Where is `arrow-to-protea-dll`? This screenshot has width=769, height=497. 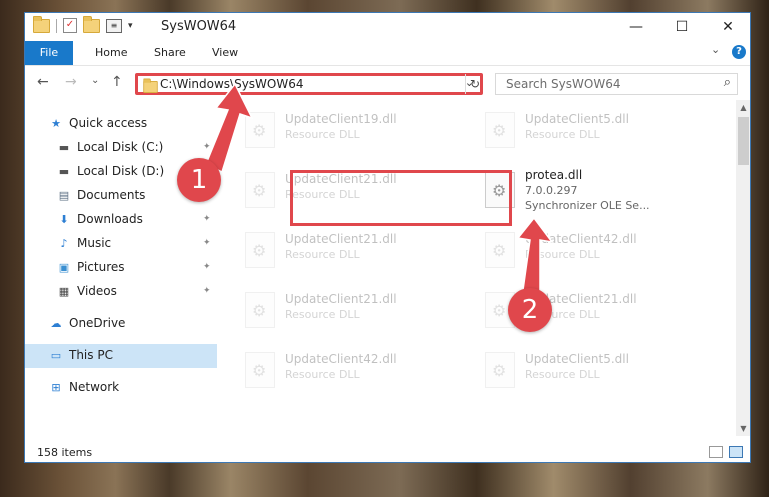
arrow-to-protea-dll is located at coordinates (535, 257).